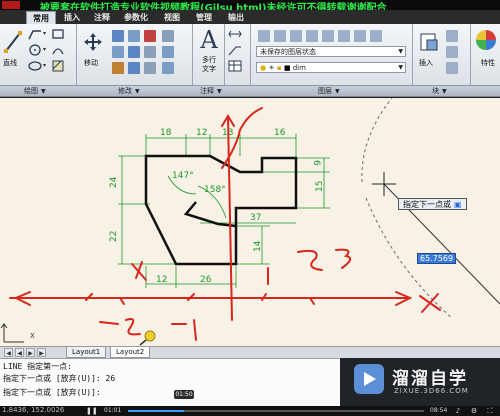  I want to click on table-icon, so click(235, 66).